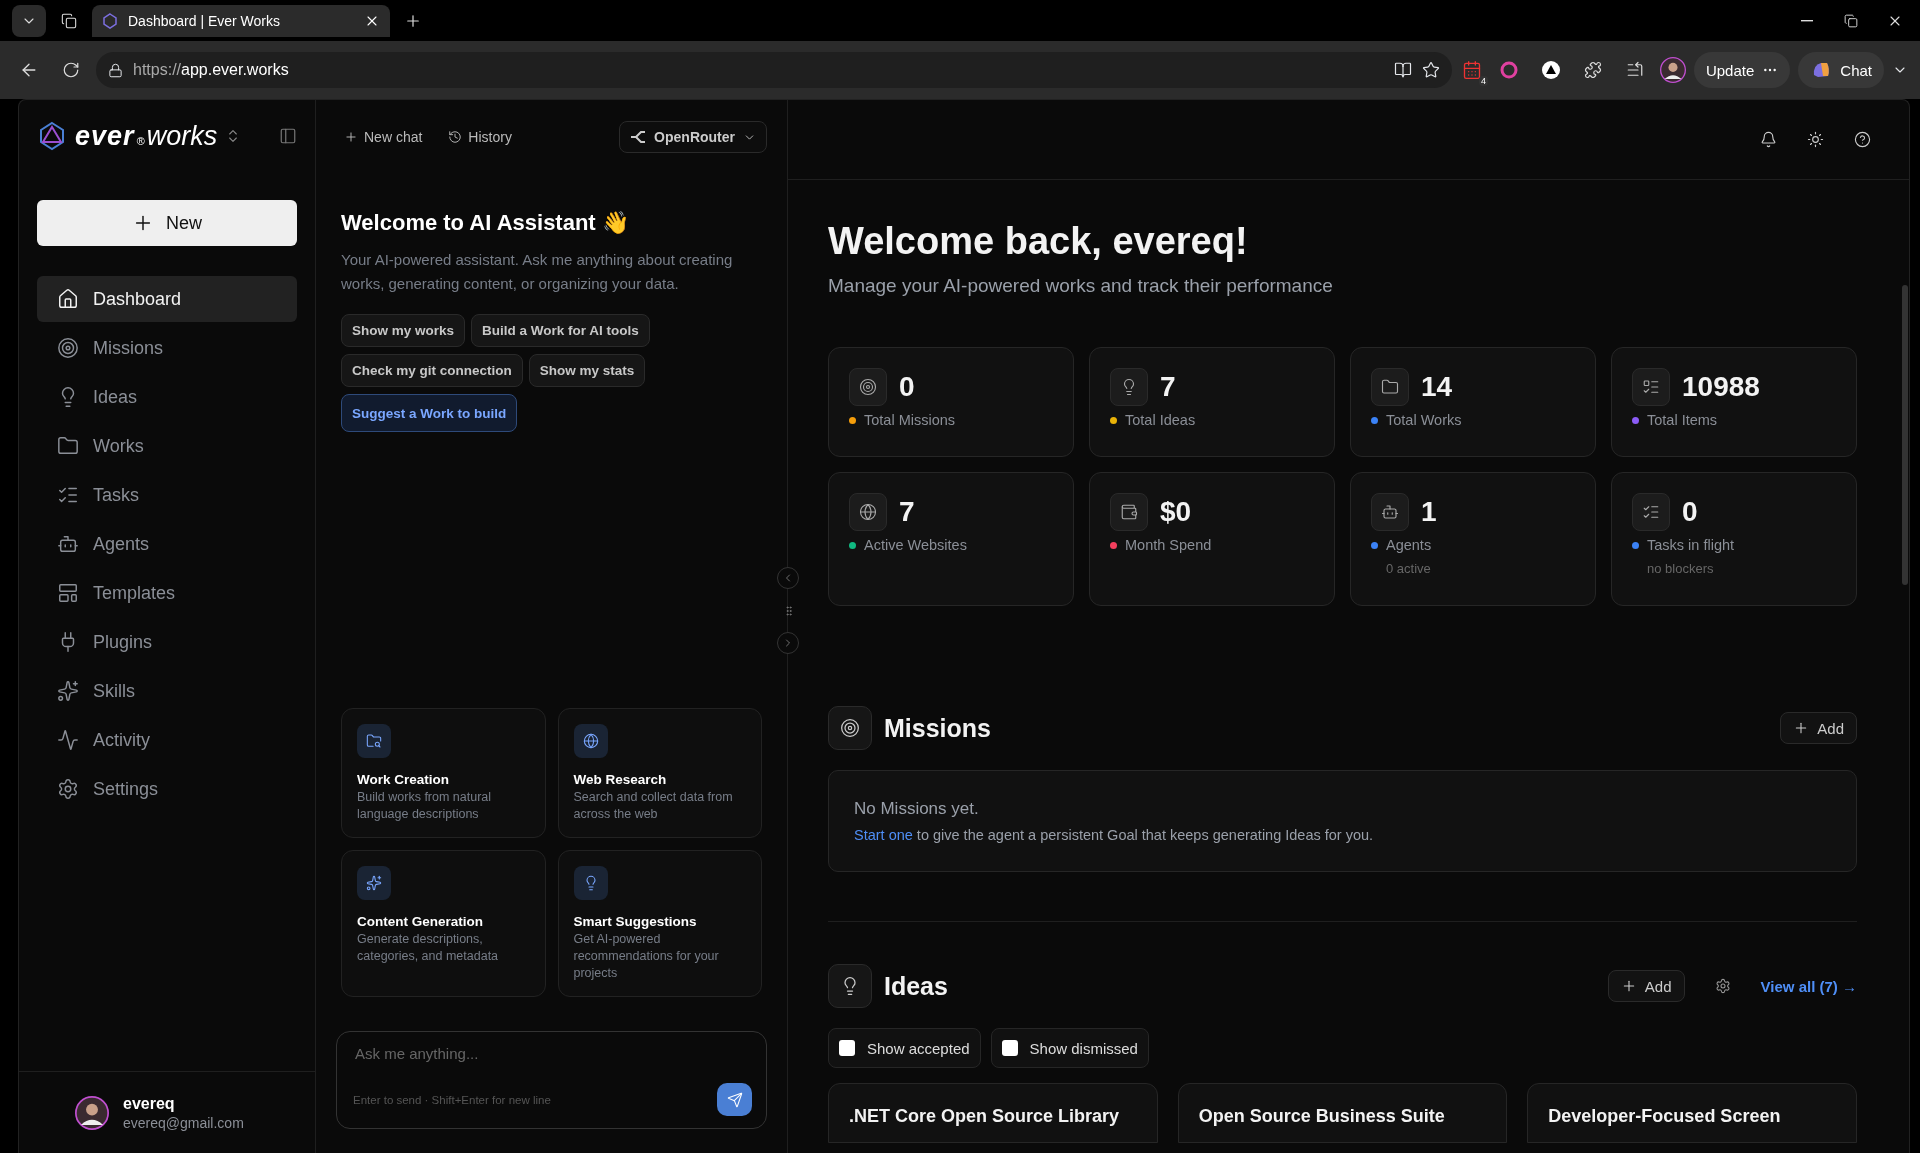  I want to click on sparkles-icon, so click(374, 883).